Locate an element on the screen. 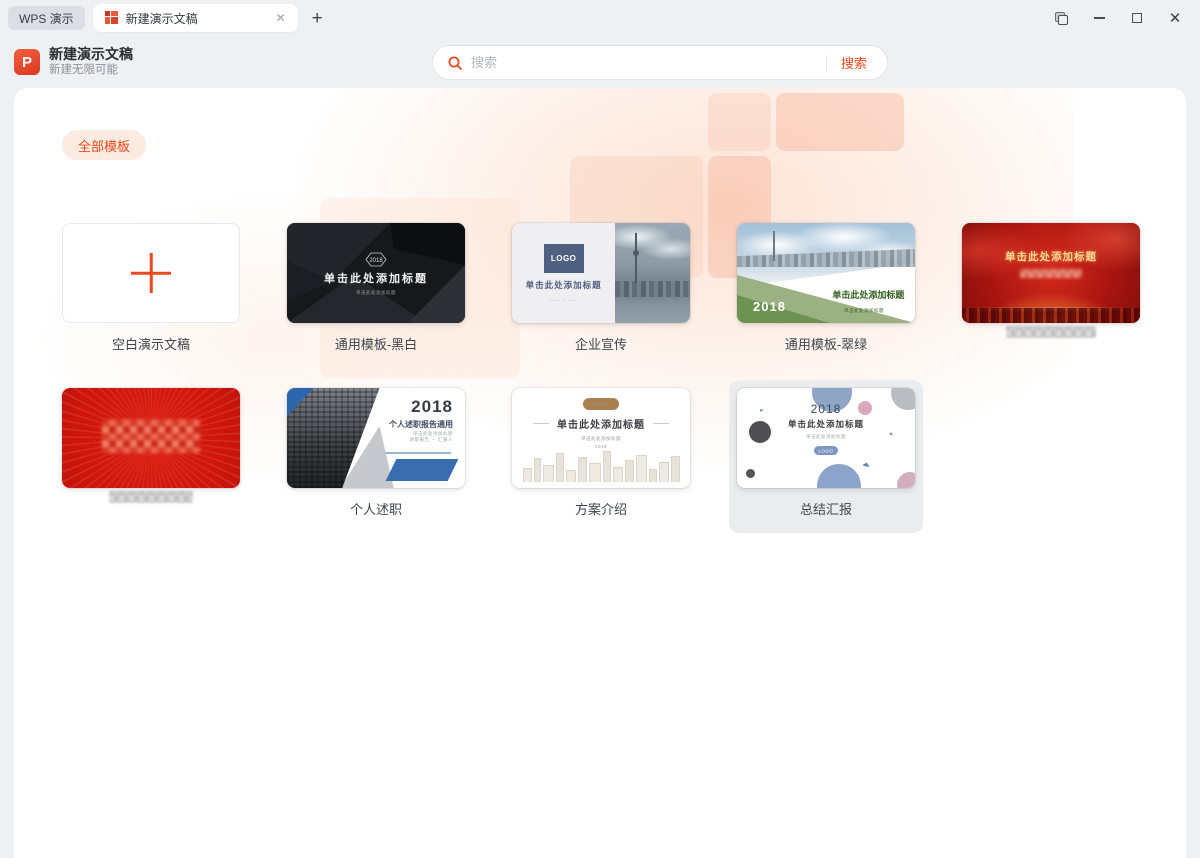 Image resolution: width=1200 pixels, height=858 pixels. template-cell-blank: 空白演示文稿 is located at coordinates (151, 288).